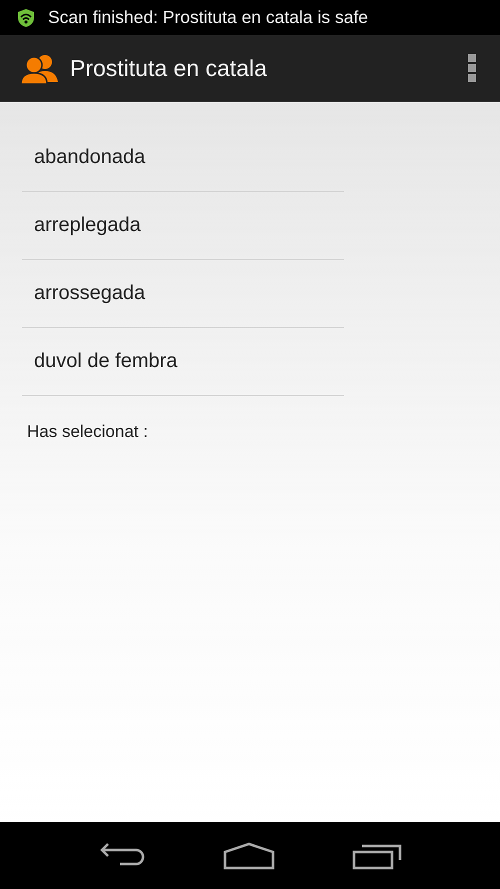  What do you see at coordinates (183, 362) in the screenshot?
I see `list-item: duvol de fembra` at bounding box center [183, 362].